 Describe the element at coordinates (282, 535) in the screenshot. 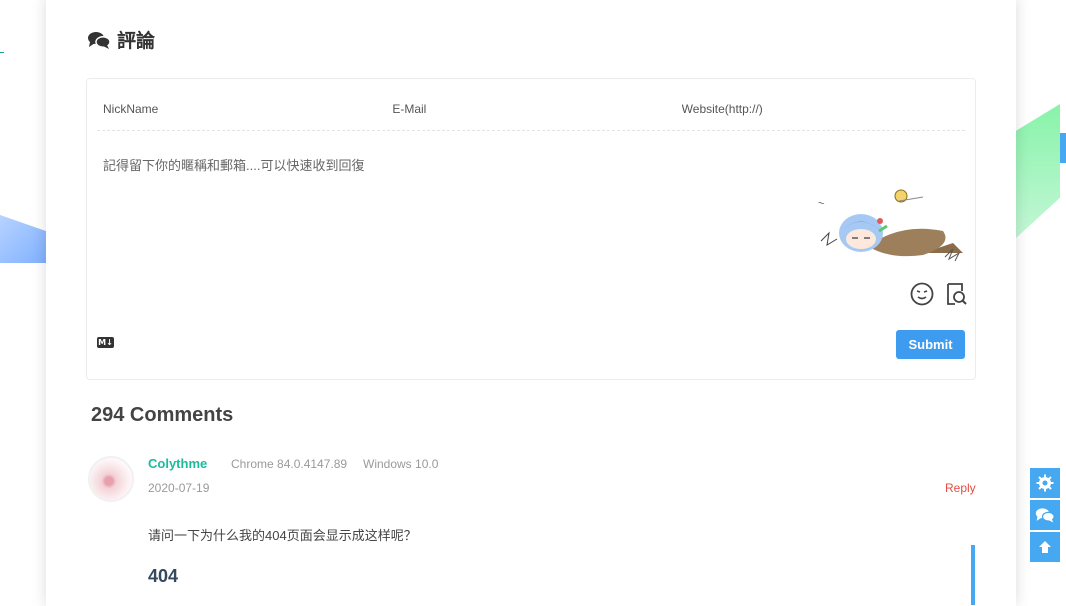

I see `comment-text: 请问一下为什么我的404页面会显示成这样呢？` at that location.